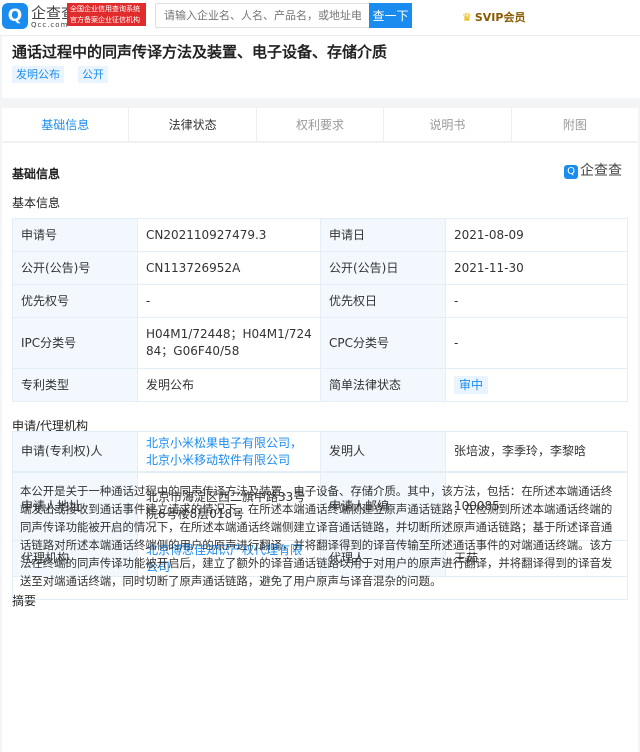  Describe the element at coordinates (75, 235) in the screenshot. I see `cell-label: 申请号` at that location.